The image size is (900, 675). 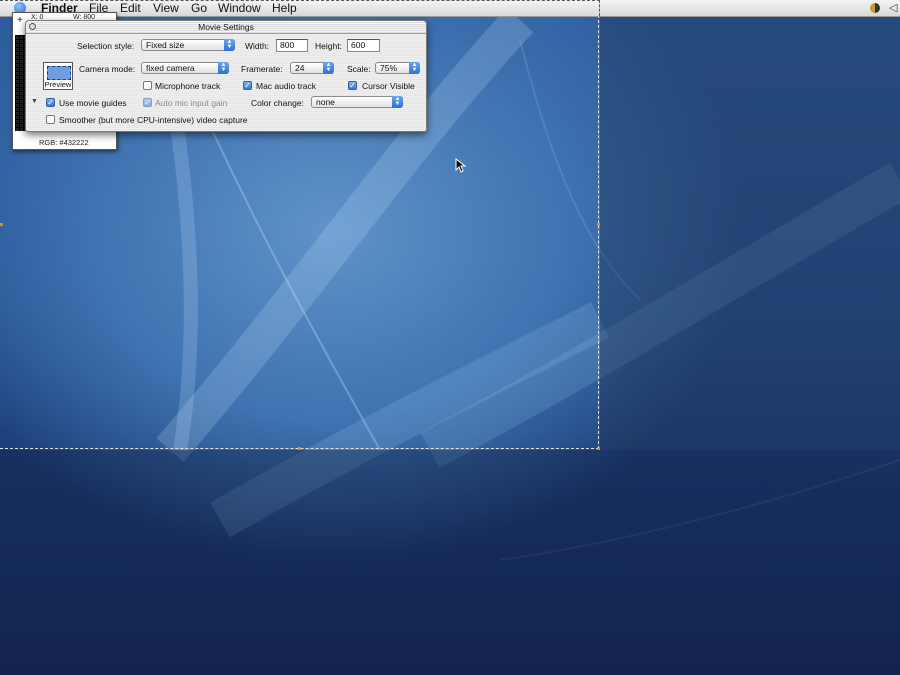 What do you see at coordinates (359, 69) in the screenshot?
I see `scale-label: Scale:` at bounding box center [359, 69].